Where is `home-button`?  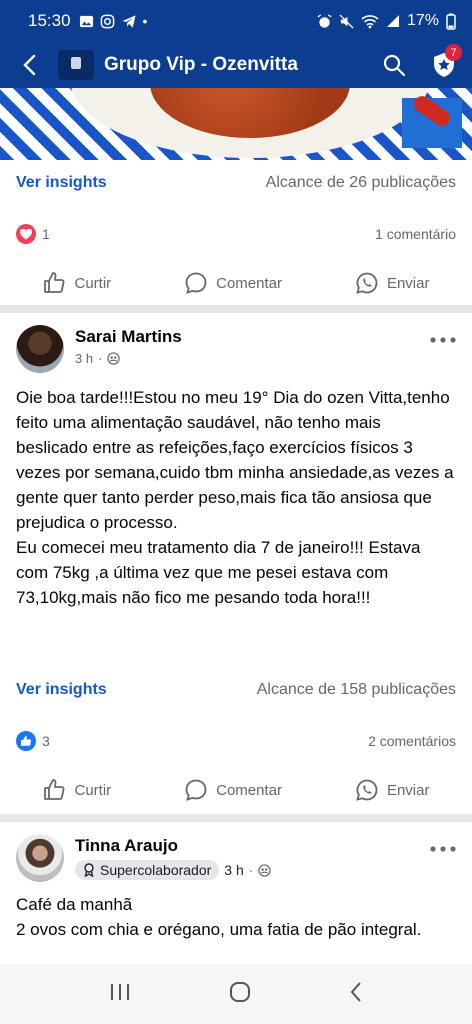 home-button is located at coordinates (240, 994).